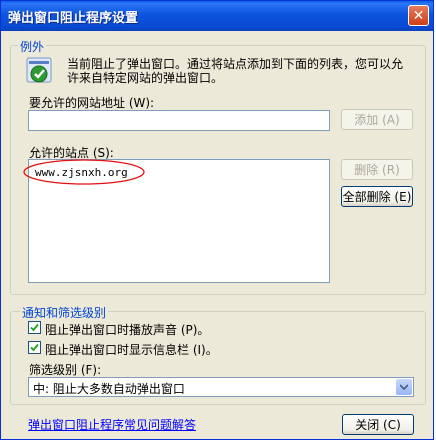 The image size is (436, 442). What do you see at coordinates (109, 389) in the screenshot?
I see `filter-level-value: 中: 阻止大多数自动弹出窗口` at bounding box center [109, 389].